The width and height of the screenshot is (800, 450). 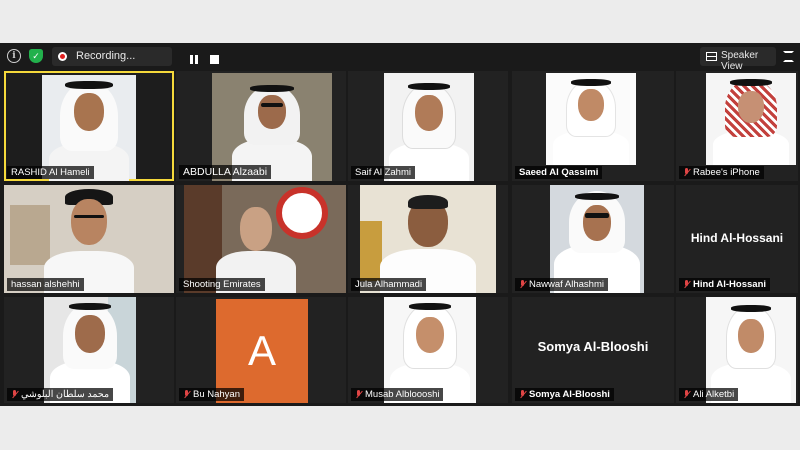 I want to click on participant-tile: Saif Al Zahmi, so click(x=428, y=126).